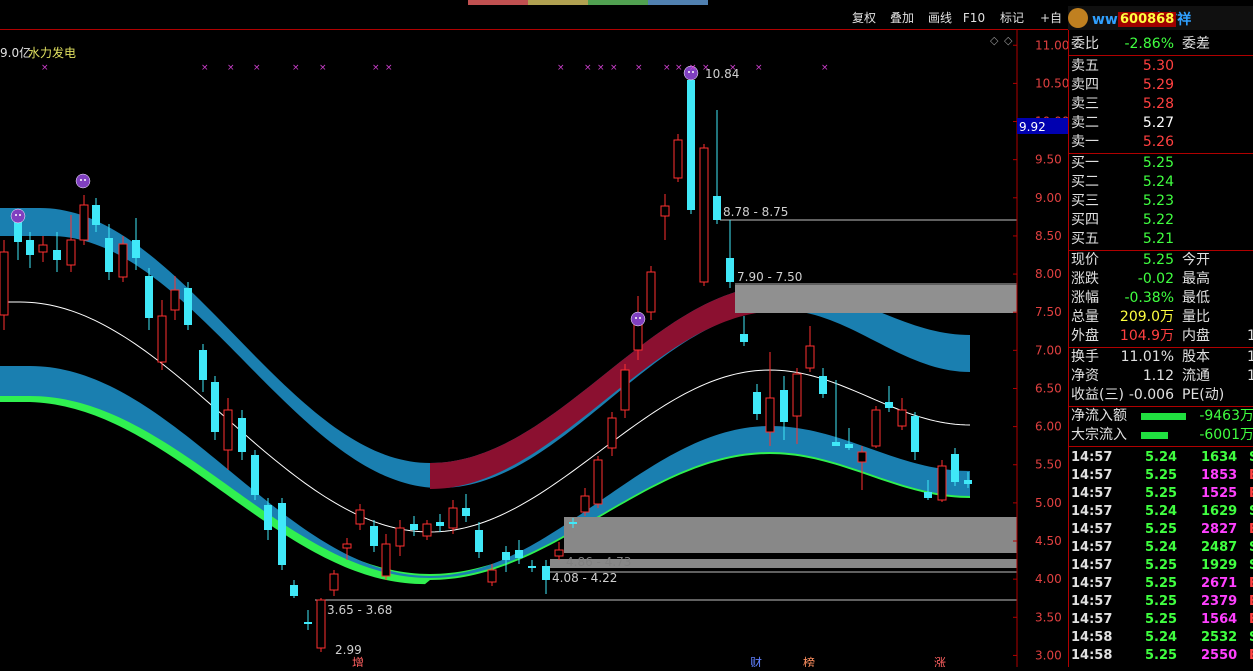 The image size is (1253, 671). Describe the element at coordinates (1048, 350) in the screenshot. I see `axis-label: 7.00` at that location.